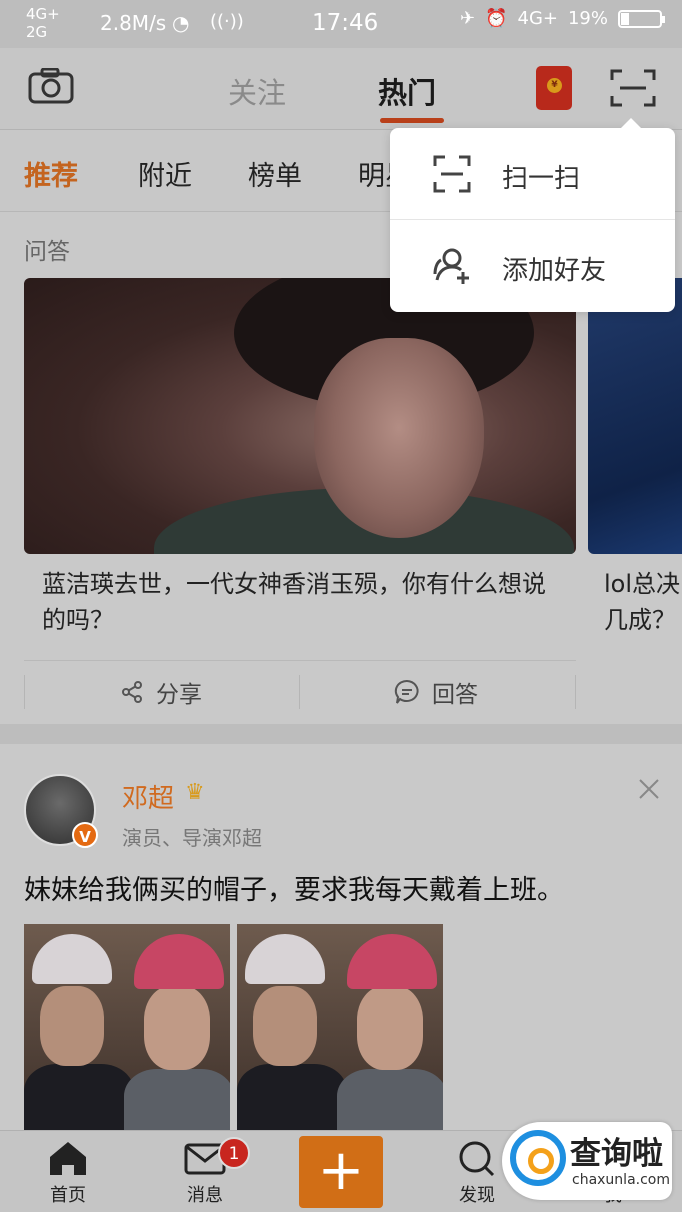  Describe the element at coordinates (47, 252) in the screenshot. I see `section-label: 问答` at that location.